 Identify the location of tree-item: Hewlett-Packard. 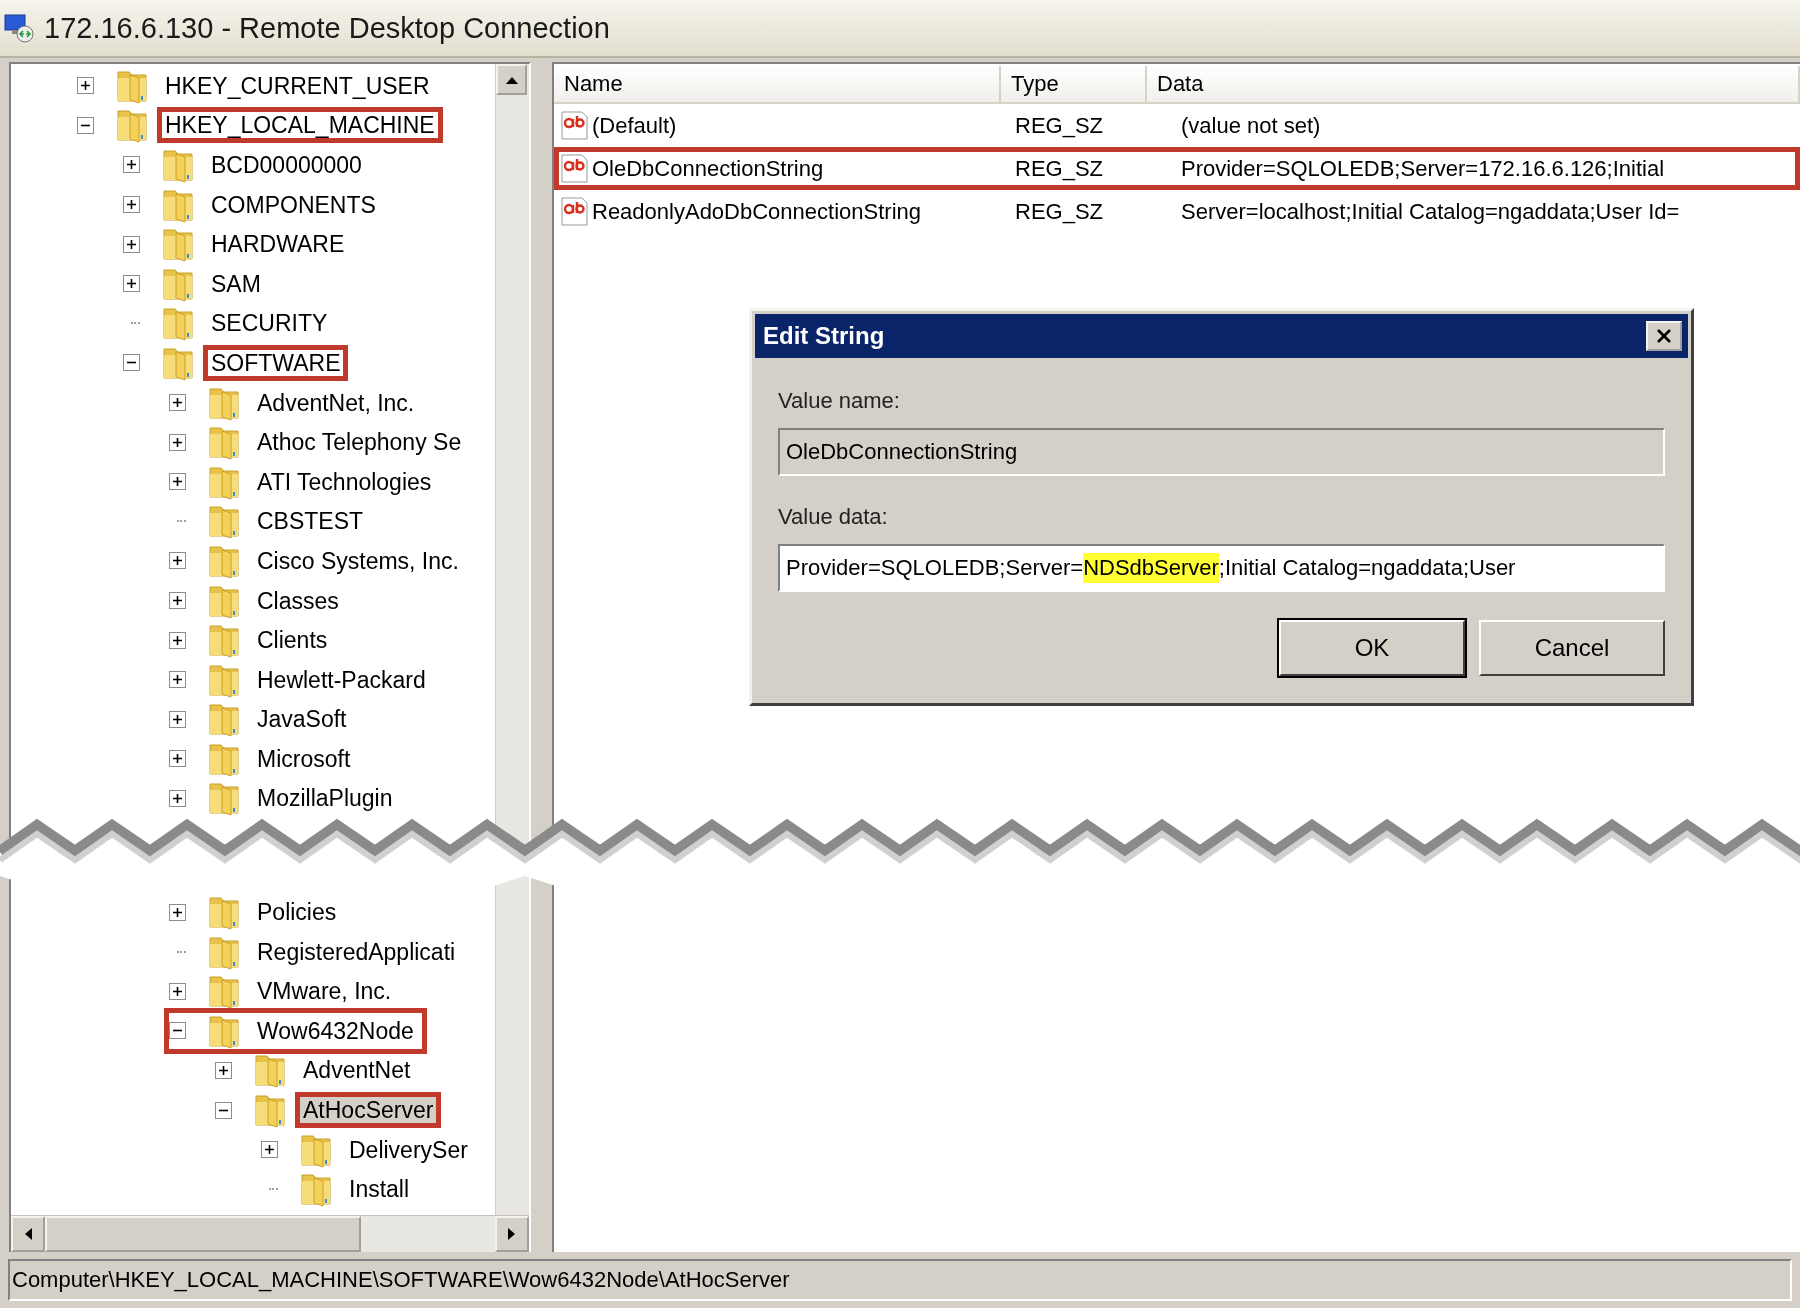
(341, 679).